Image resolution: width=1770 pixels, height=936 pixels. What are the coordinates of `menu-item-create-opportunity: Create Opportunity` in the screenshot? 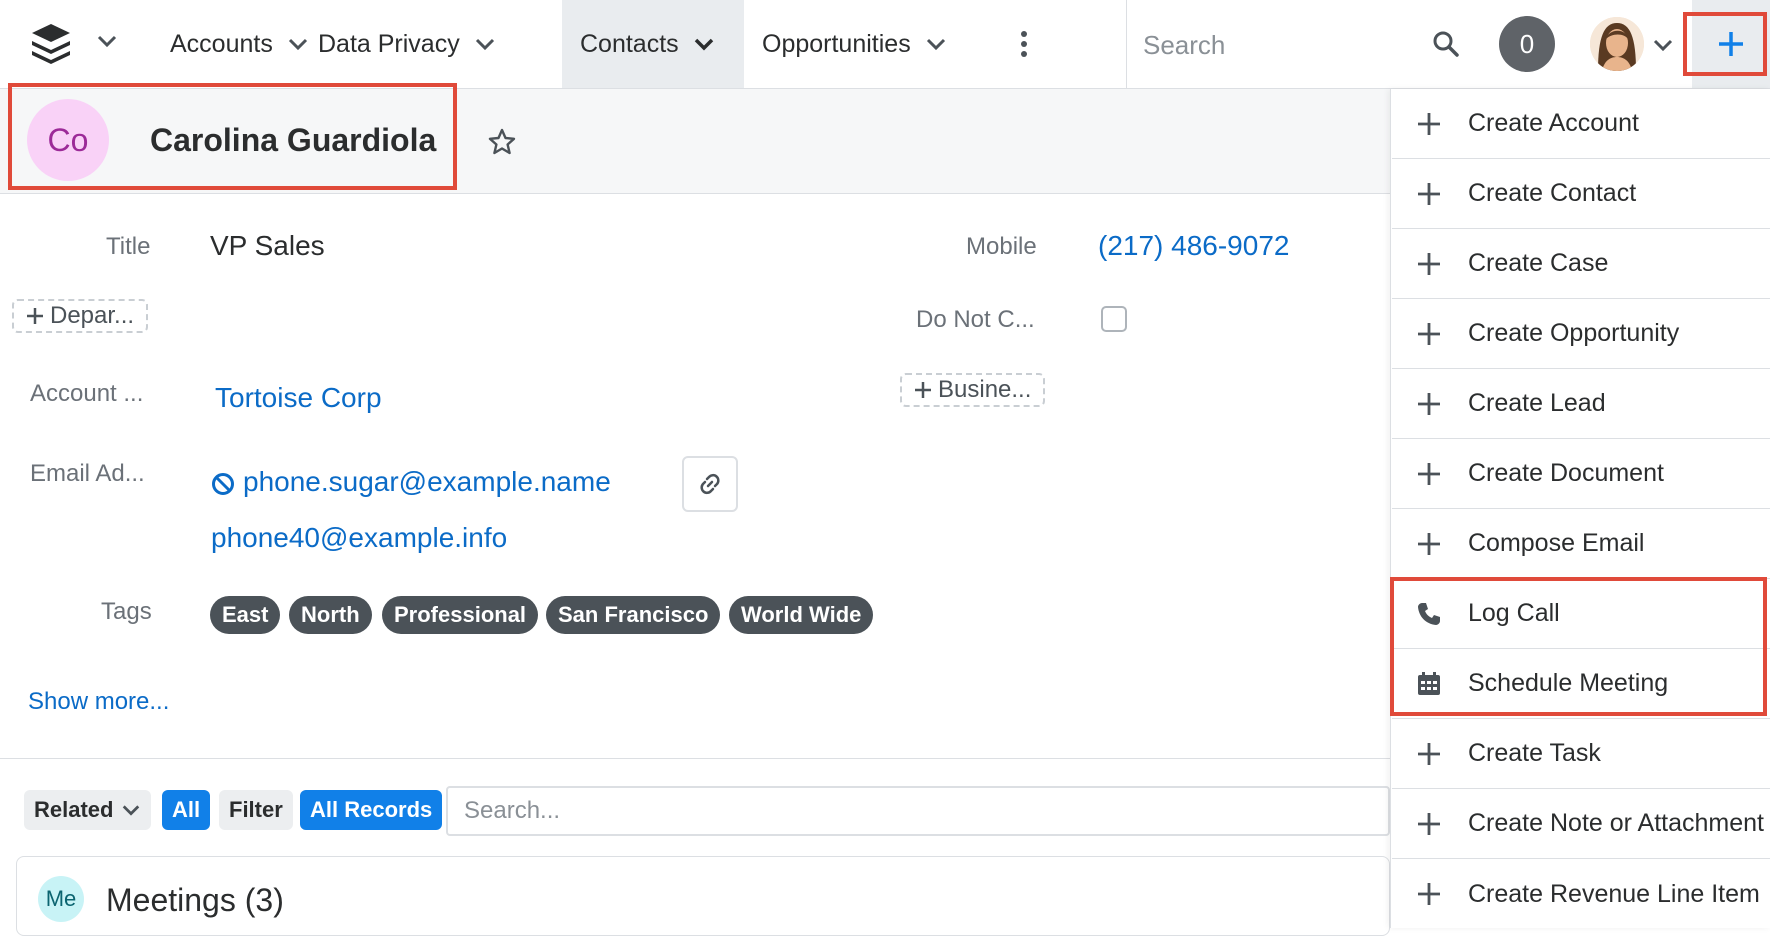 It's located at (1581, 334).